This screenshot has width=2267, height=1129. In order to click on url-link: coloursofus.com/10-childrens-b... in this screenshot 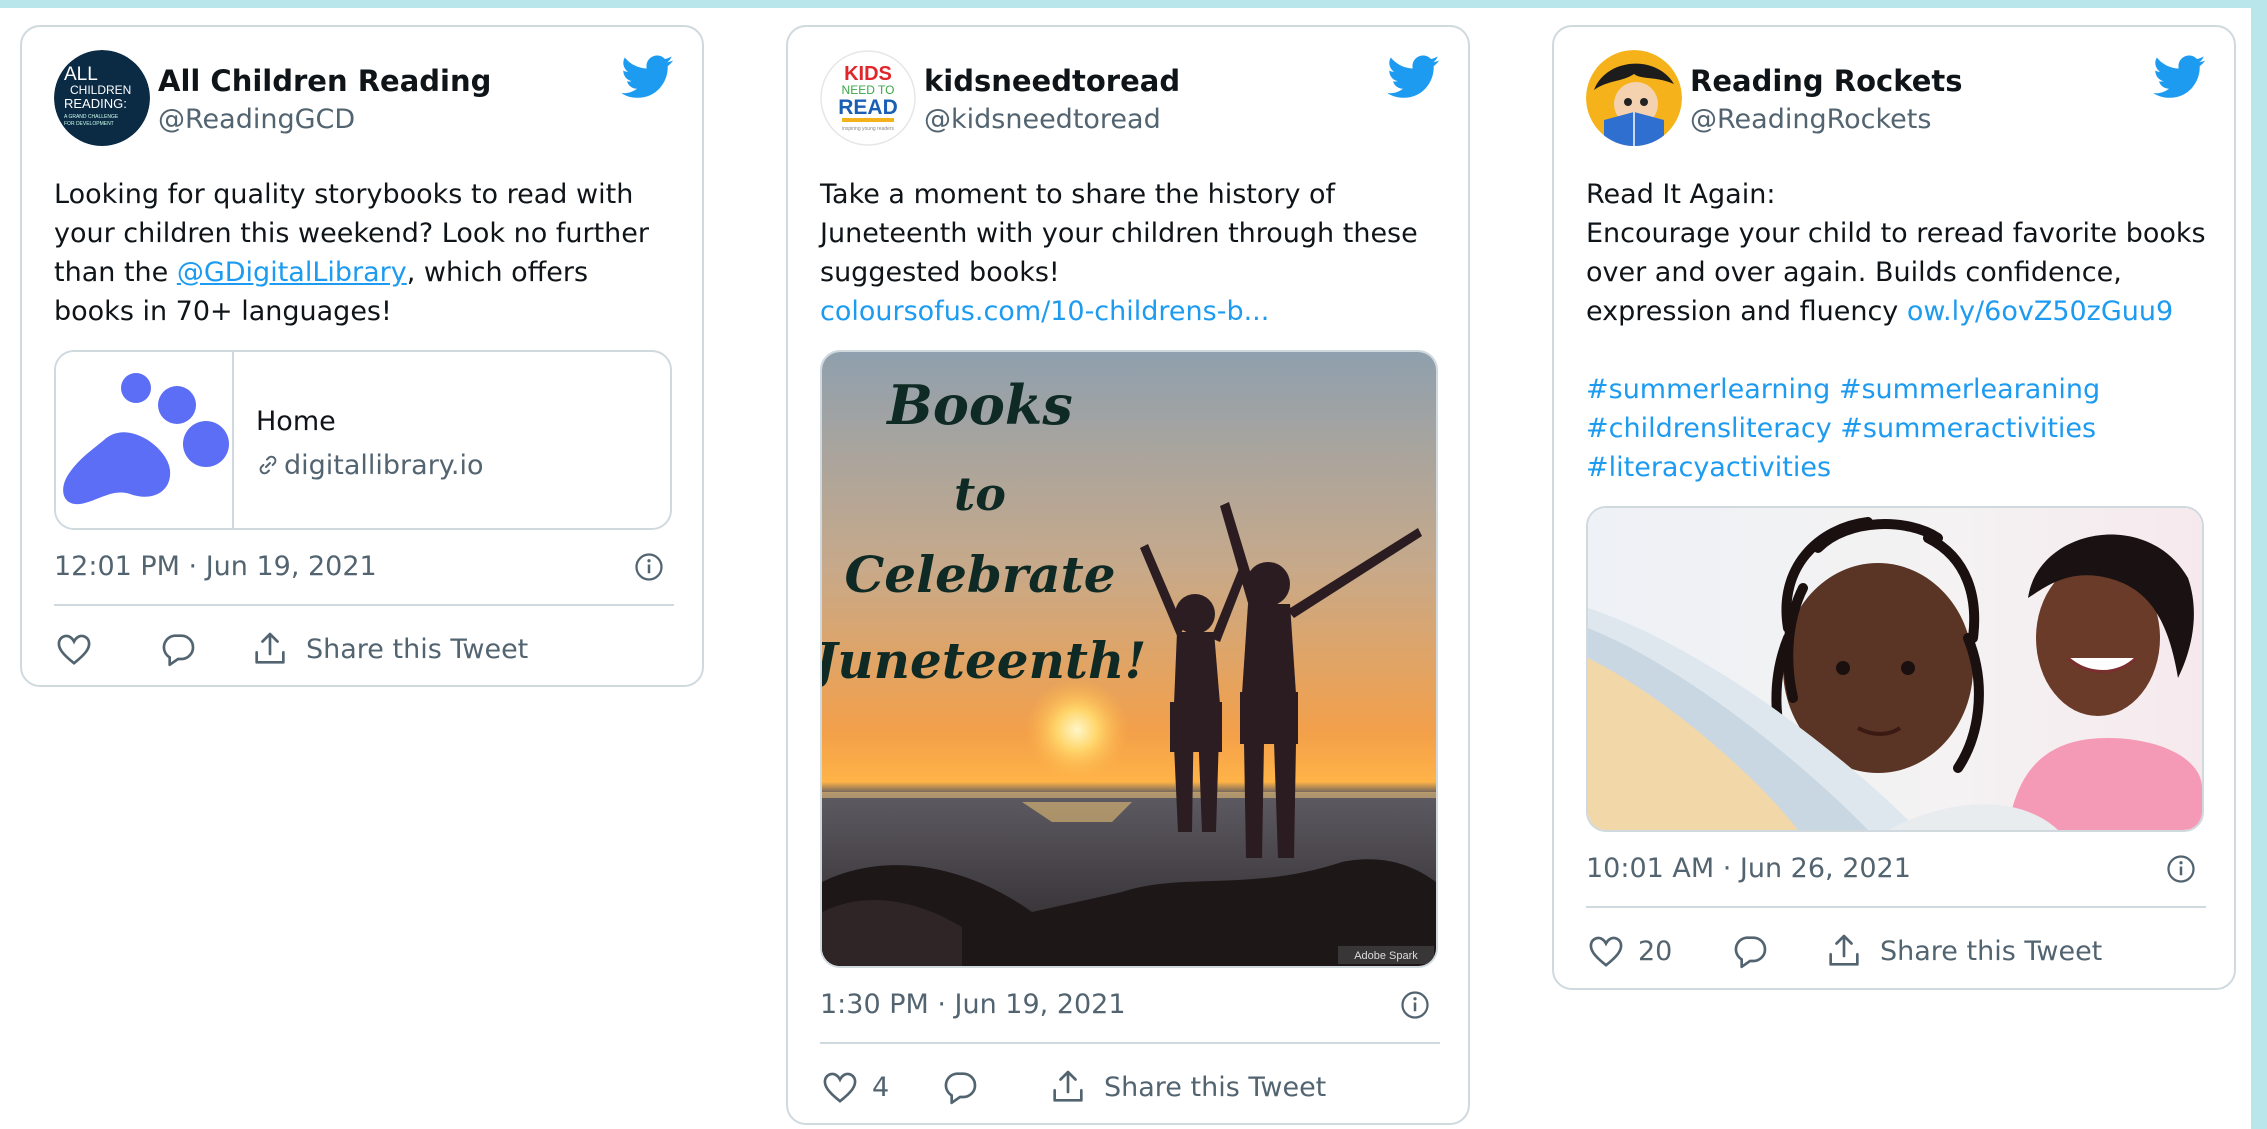, I will do `click(1130, 311)`.